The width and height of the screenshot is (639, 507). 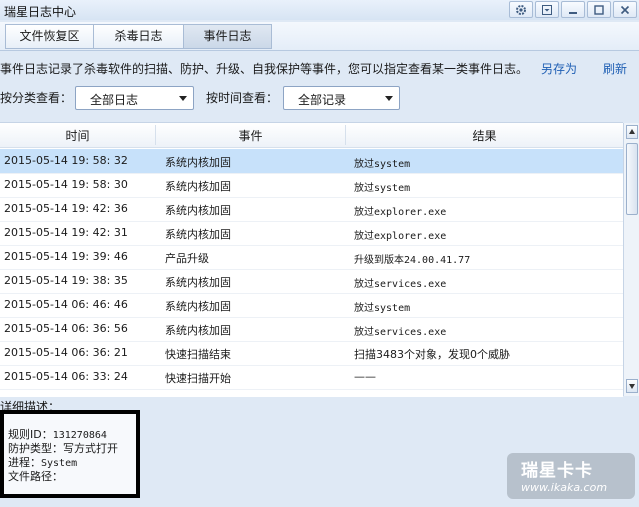 What do you see at coordinates (250, 135) in the screenshot?
I see `column-header-event: 事件` at bounding box center [250, 135].